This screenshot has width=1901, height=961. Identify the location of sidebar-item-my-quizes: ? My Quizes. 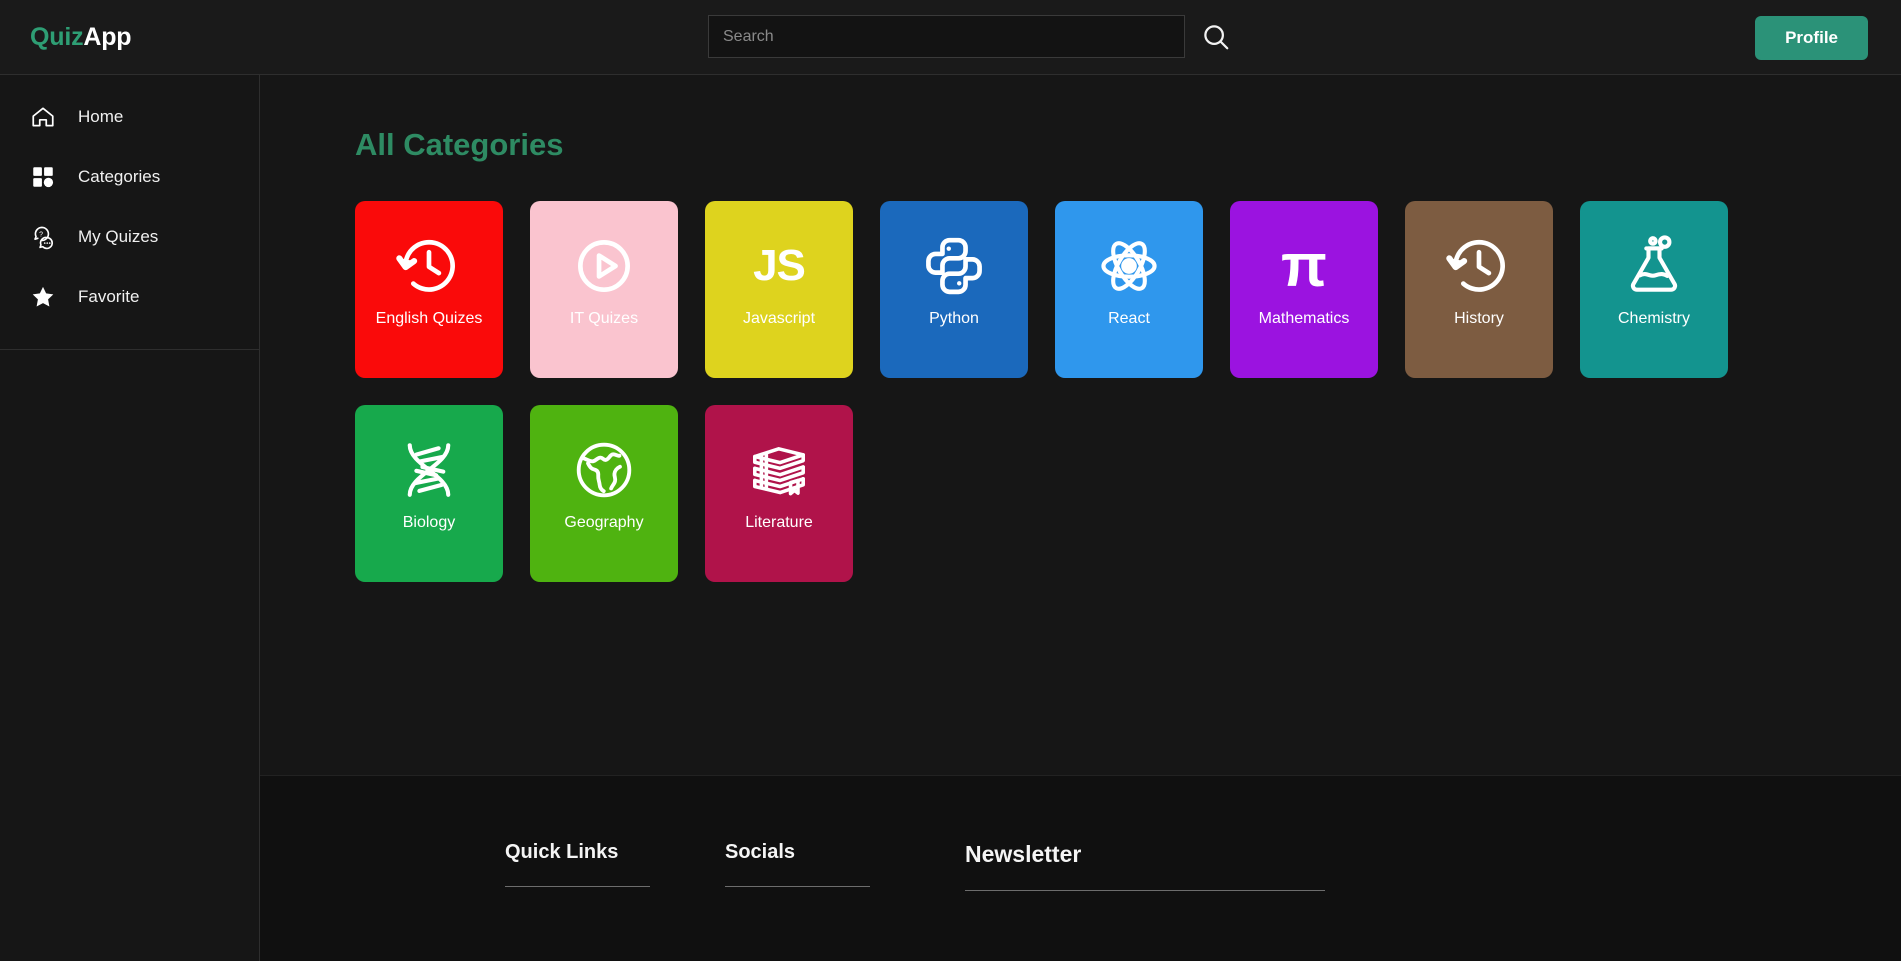
(129, 237).